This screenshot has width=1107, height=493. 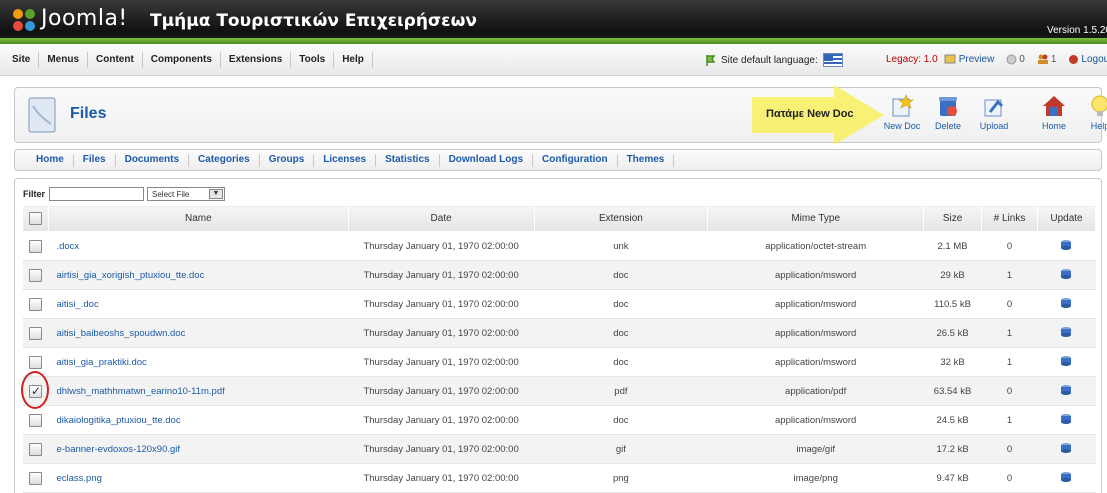 What do you see at coordinates (408, 160) in the screenshot?
I see `submenu-statistics: Statistics` at bounding box center [408, 160].